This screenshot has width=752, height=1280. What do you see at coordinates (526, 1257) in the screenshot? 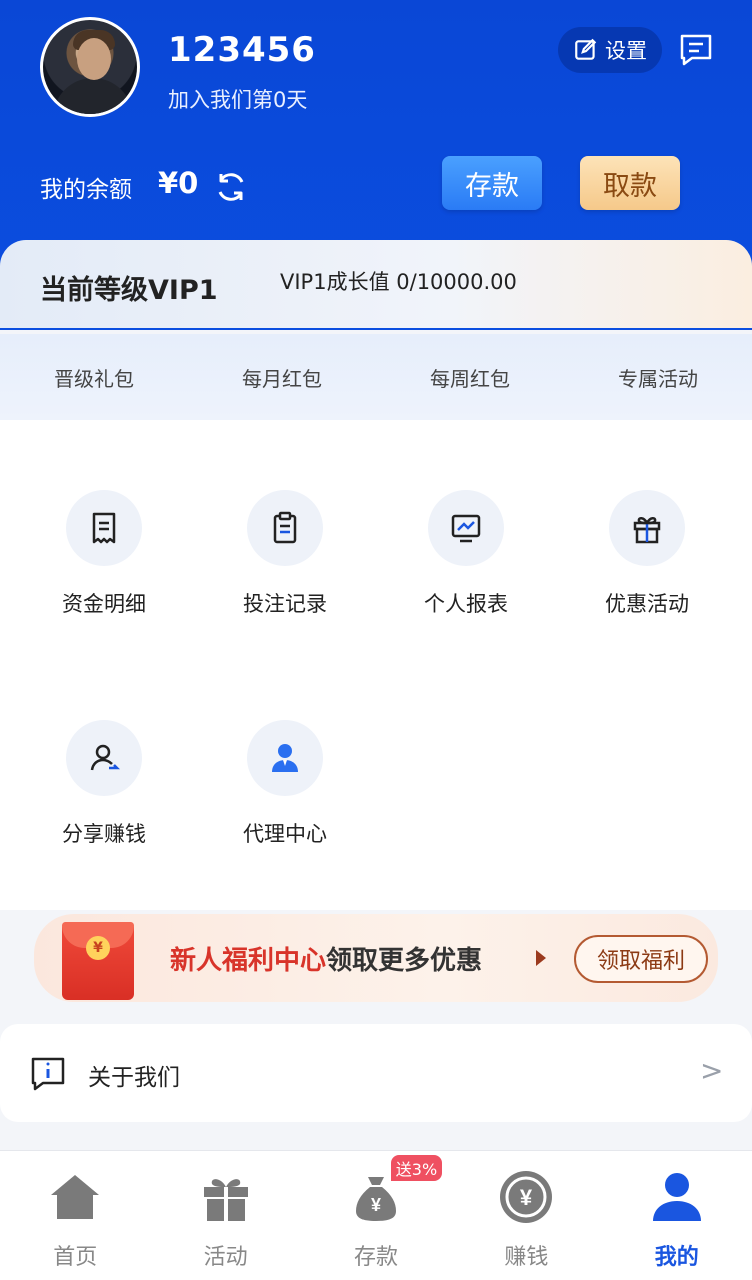
I see `nav-label: 赚钱` at bounding box center [526, 1257].